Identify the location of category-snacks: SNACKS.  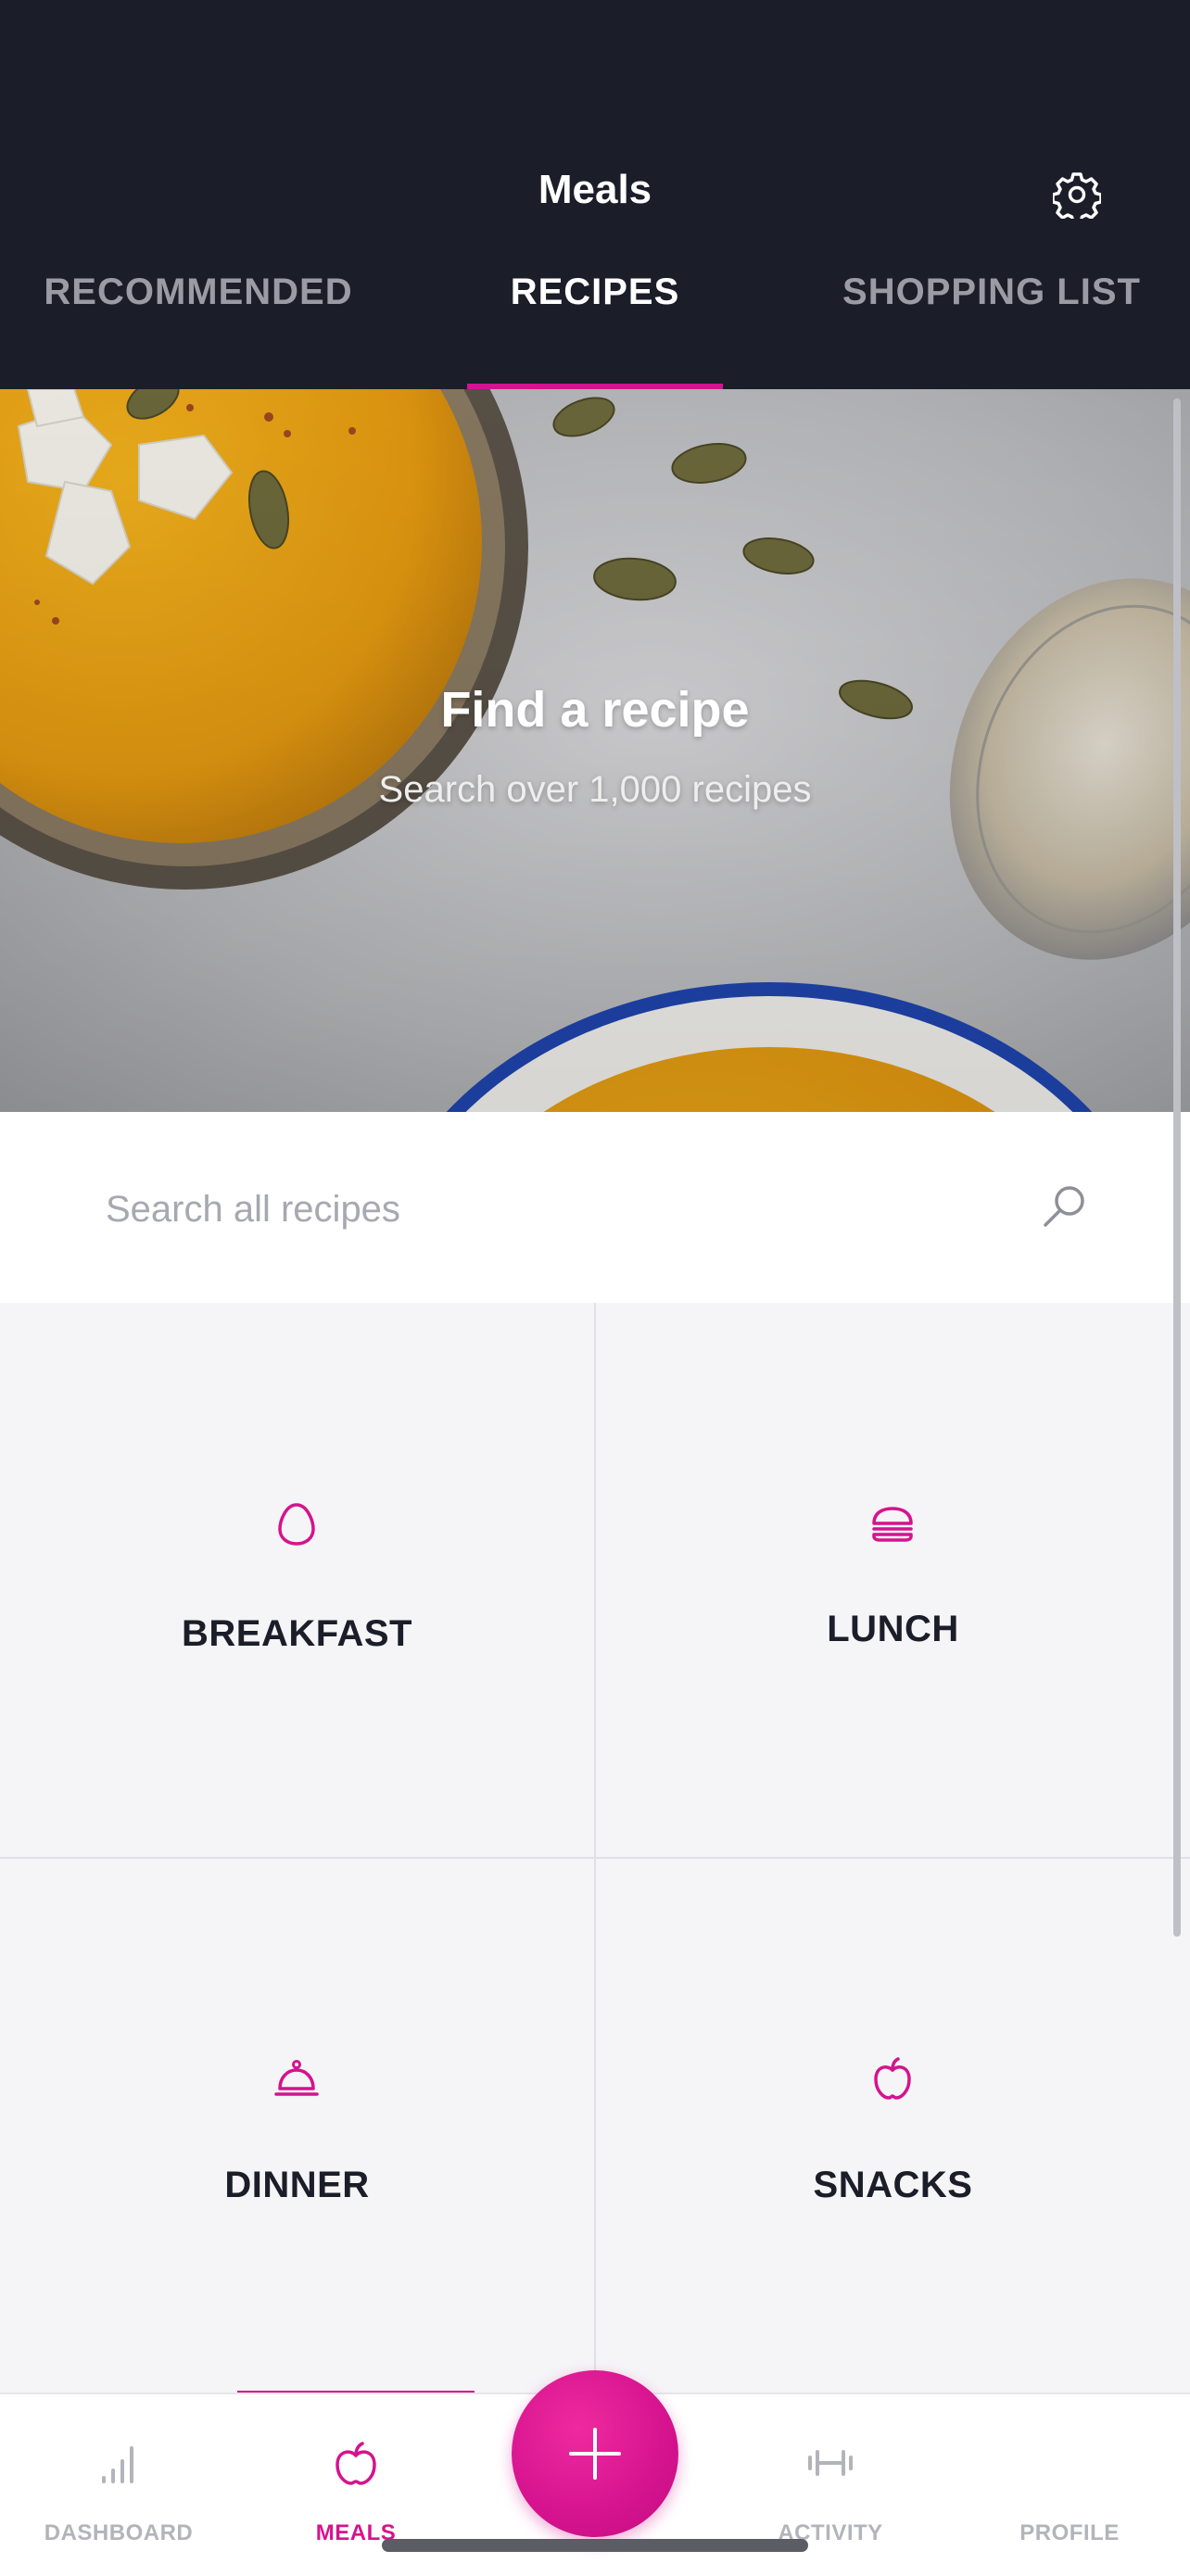
(893, 2137).